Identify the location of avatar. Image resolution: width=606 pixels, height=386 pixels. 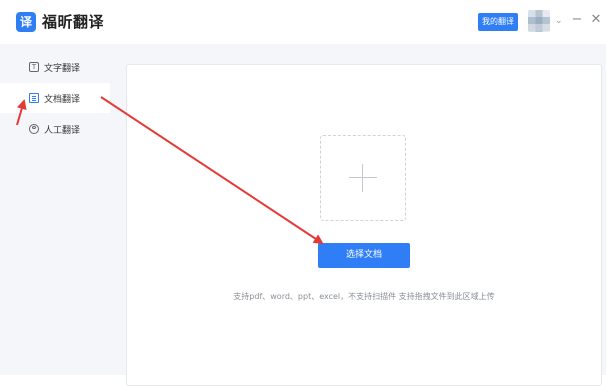
(539, 21).